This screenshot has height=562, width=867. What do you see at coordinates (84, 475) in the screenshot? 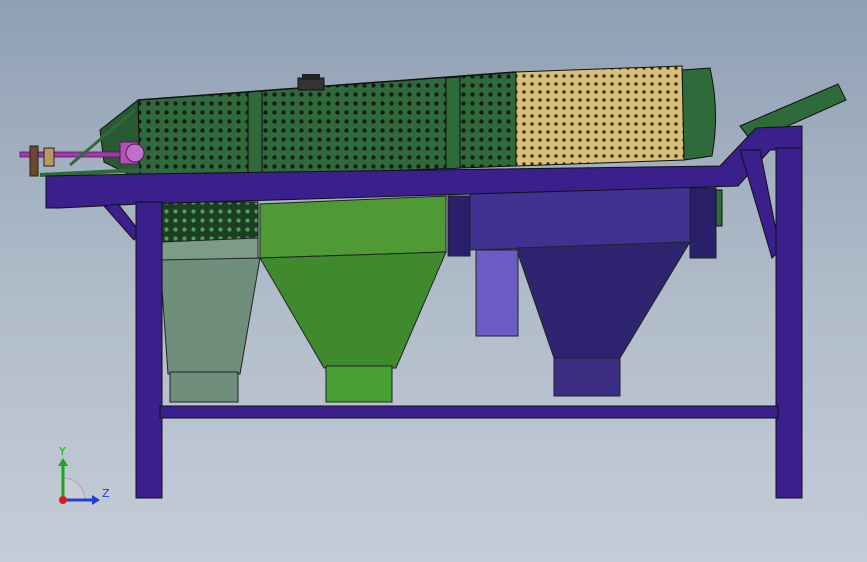
I see `axis-triad: Y Z` at bounding box center [84, 475].